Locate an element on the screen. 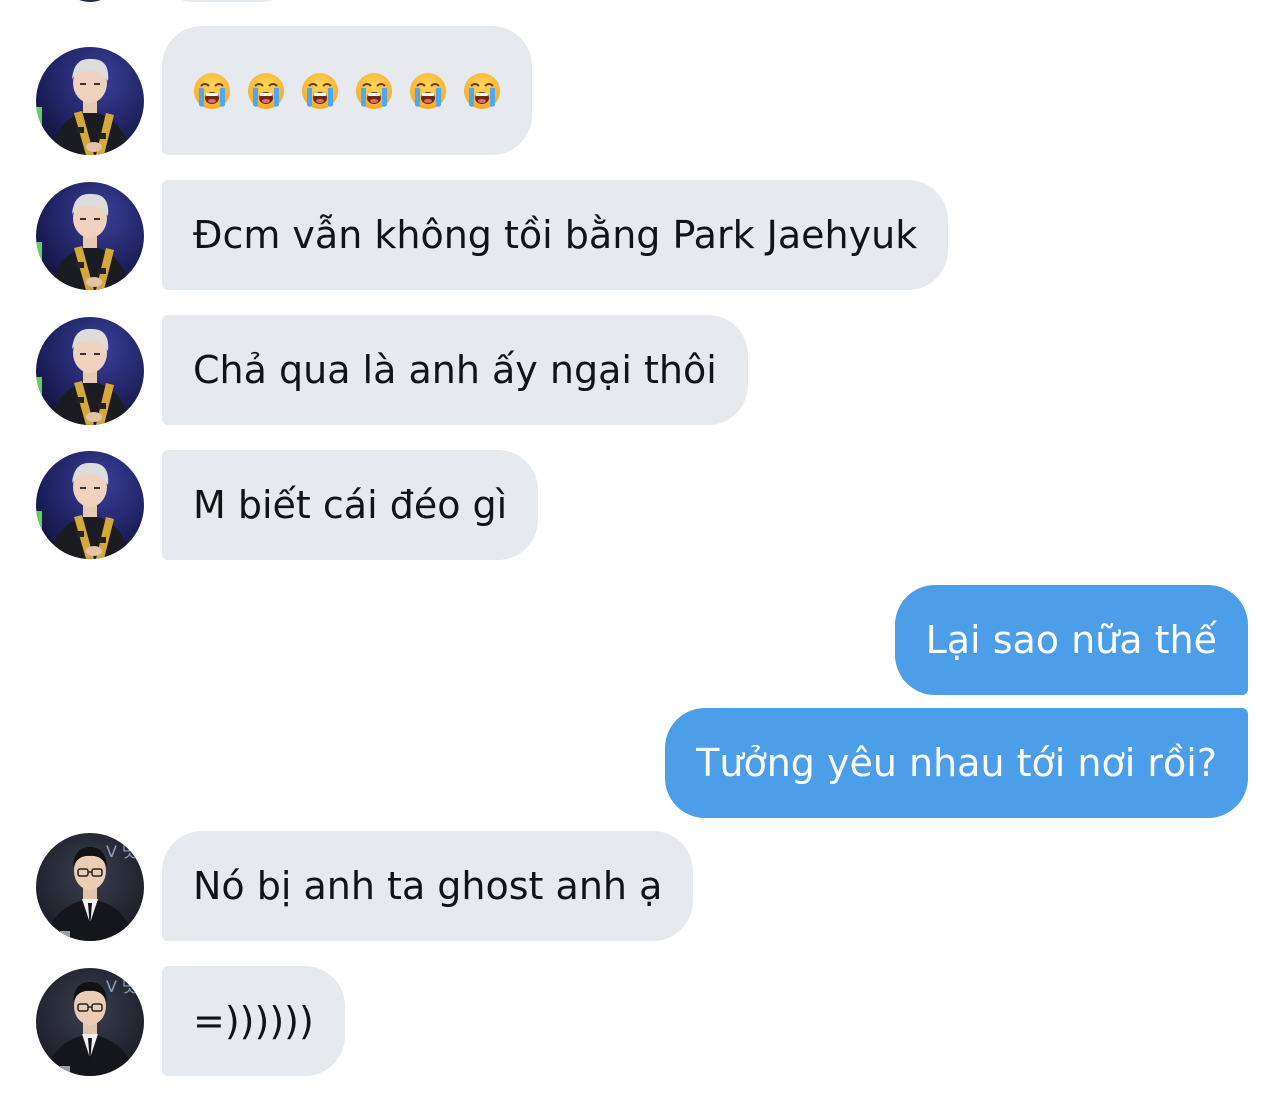  message-bubble-incoming: Chả qua là anh ấy ngại thôi is located at coordinates (455, 370).